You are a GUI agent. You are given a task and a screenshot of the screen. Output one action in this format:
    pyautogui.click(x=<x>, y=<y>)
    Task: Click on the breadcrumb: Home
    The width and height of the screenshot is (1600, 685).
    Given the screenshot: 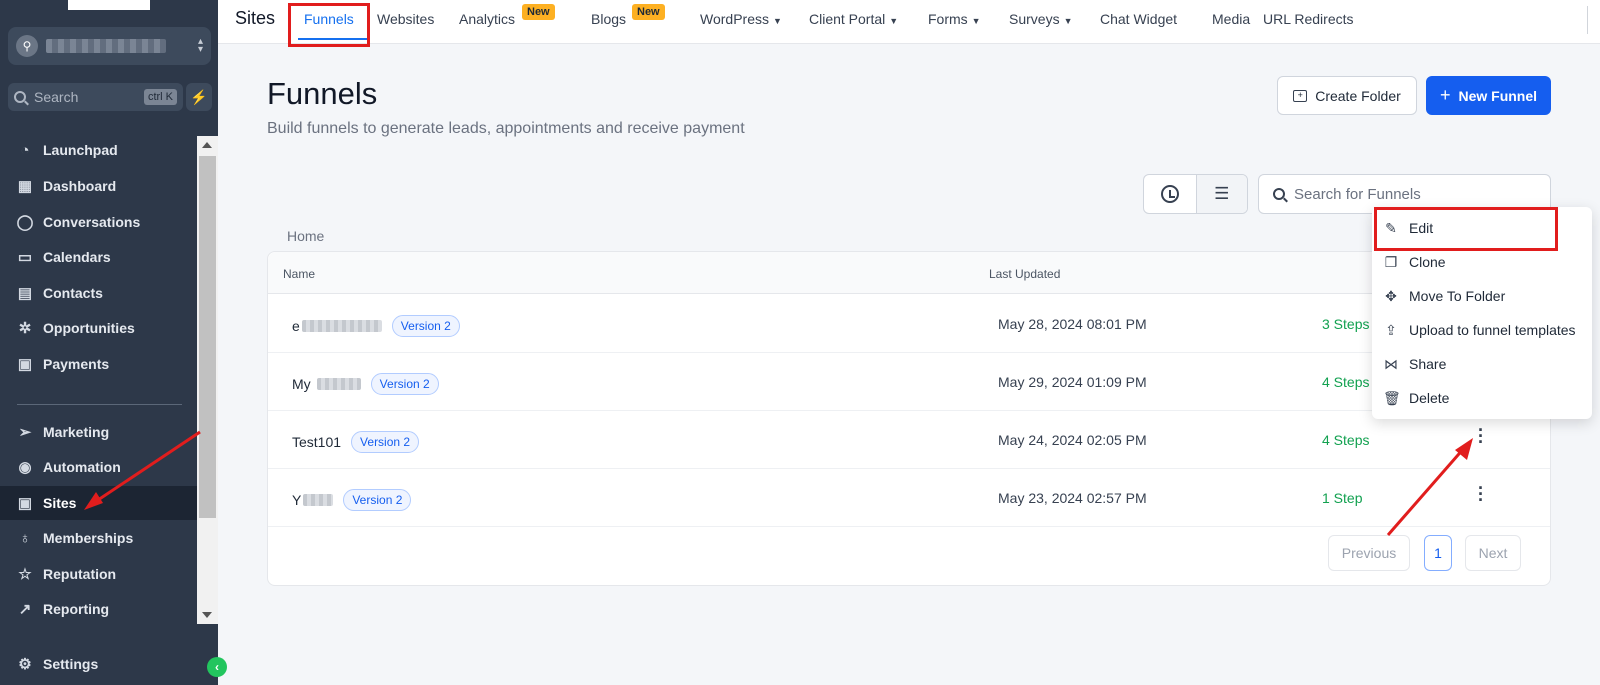 What is the action you would take?
    pyautogui.click(x=305, y=236)
    